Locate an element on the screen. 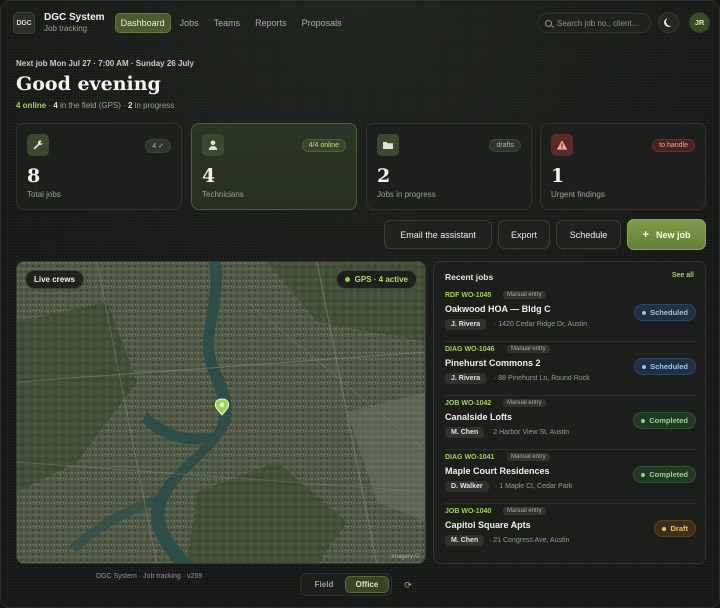  stat-value: 2 is located at coordinates (384, 176).